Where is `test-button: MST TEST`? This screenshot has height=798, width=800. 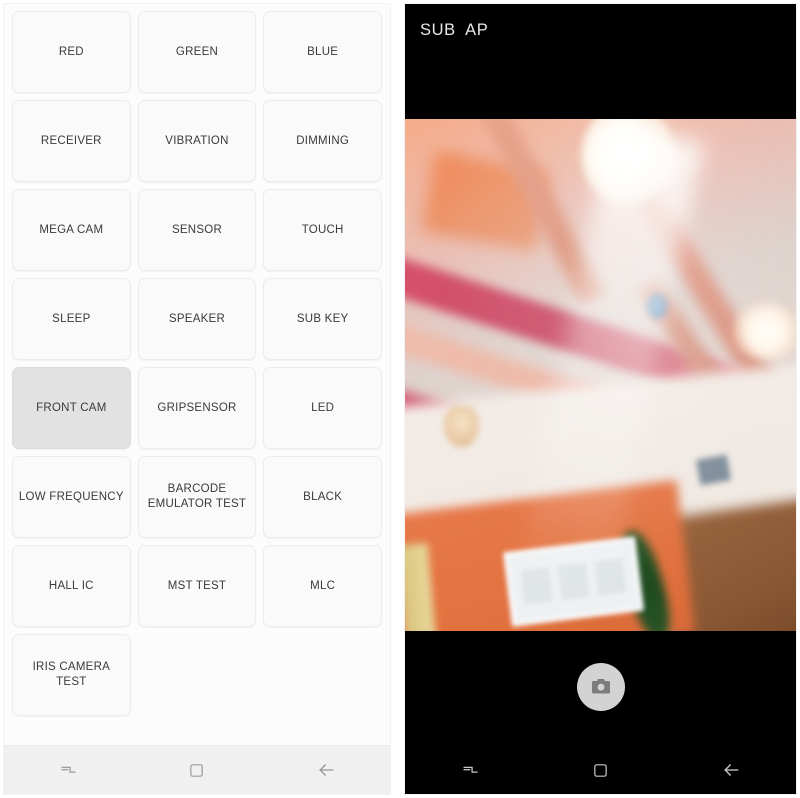 test-button: MST TEST is located at coordinates (197, 586).